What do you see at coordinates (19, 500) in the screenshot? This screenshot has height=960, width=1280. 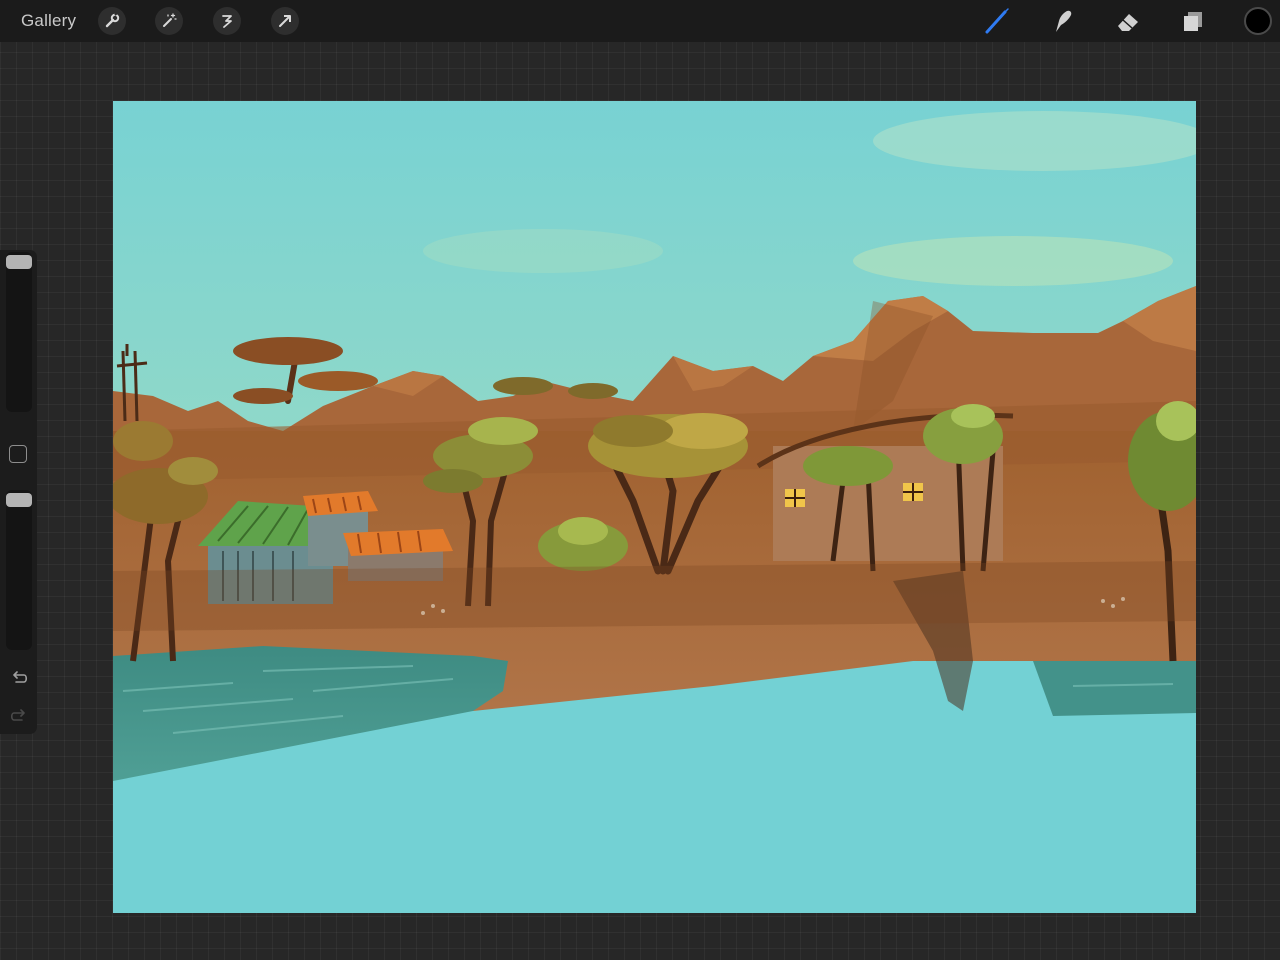 I see `opacity-thumb` at bounding box center [19, 500].